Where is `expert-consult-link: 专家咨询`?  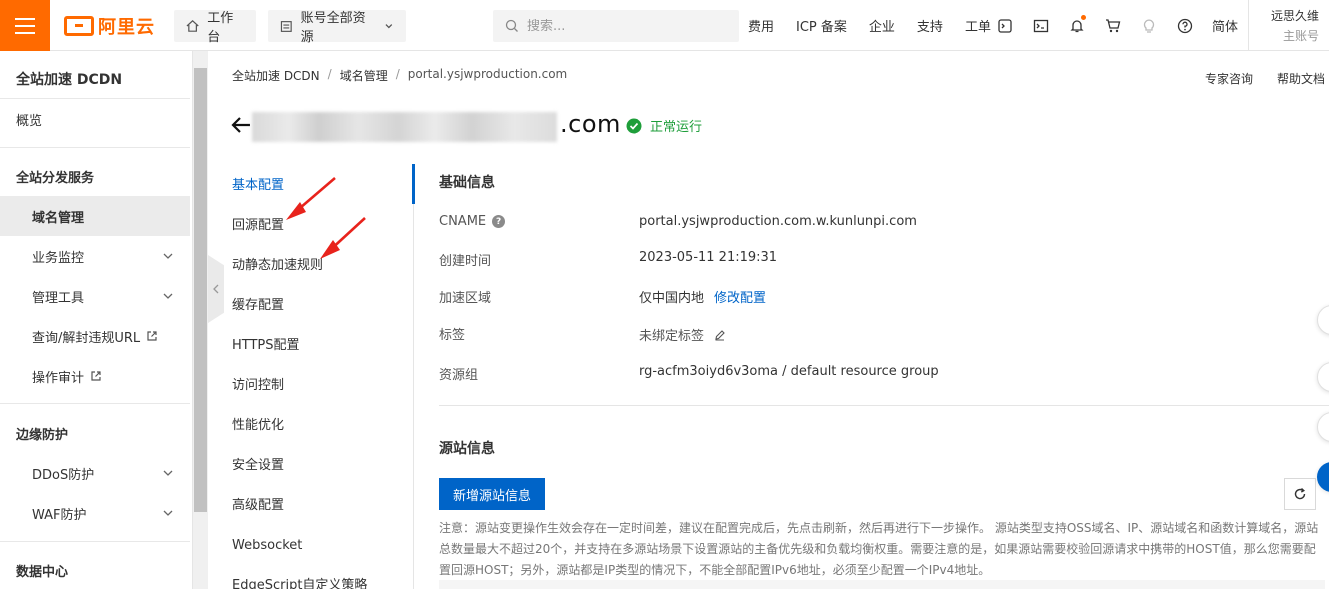 expert-consult-link: 专家咨询 is located at coordinates (1229, 78).